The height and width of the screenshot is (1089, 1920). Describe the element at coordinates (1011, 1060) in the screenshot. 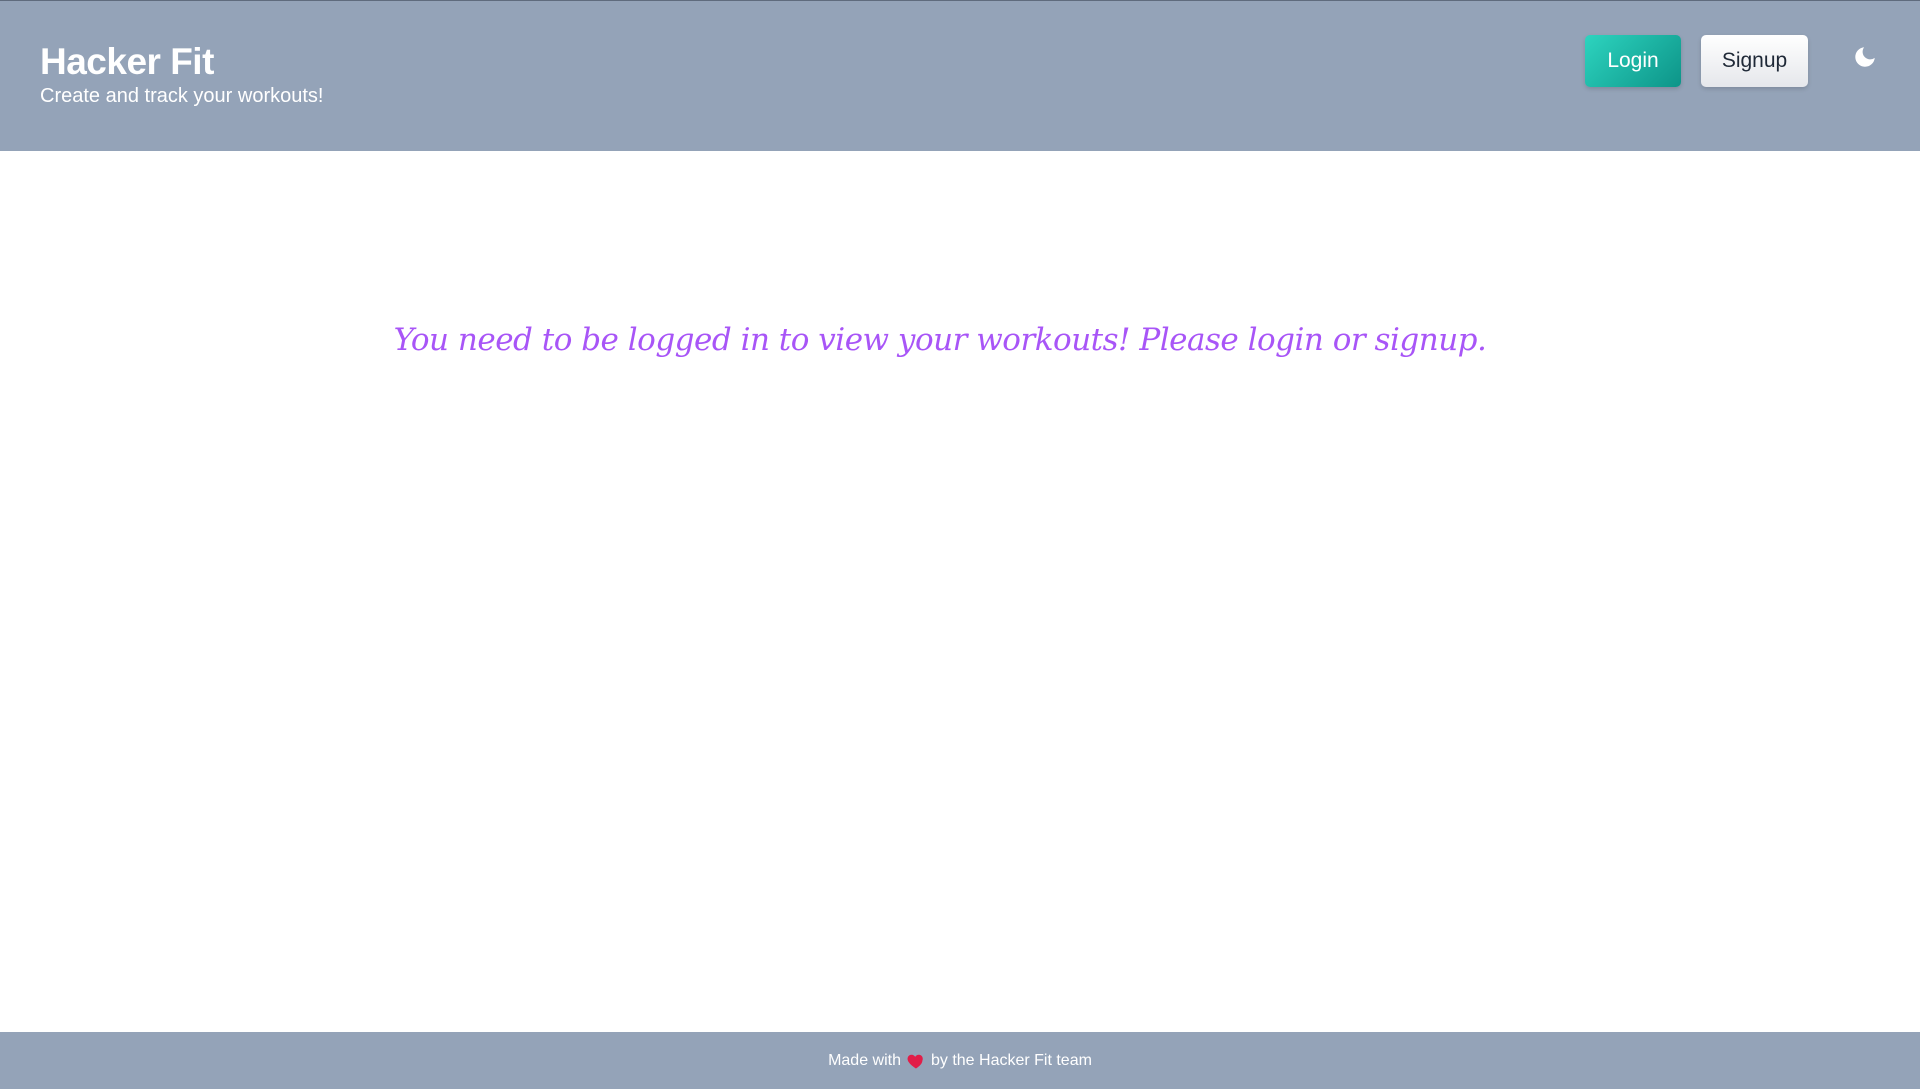

I see `footer-text-after: by the Hacker Fit team` at that location.